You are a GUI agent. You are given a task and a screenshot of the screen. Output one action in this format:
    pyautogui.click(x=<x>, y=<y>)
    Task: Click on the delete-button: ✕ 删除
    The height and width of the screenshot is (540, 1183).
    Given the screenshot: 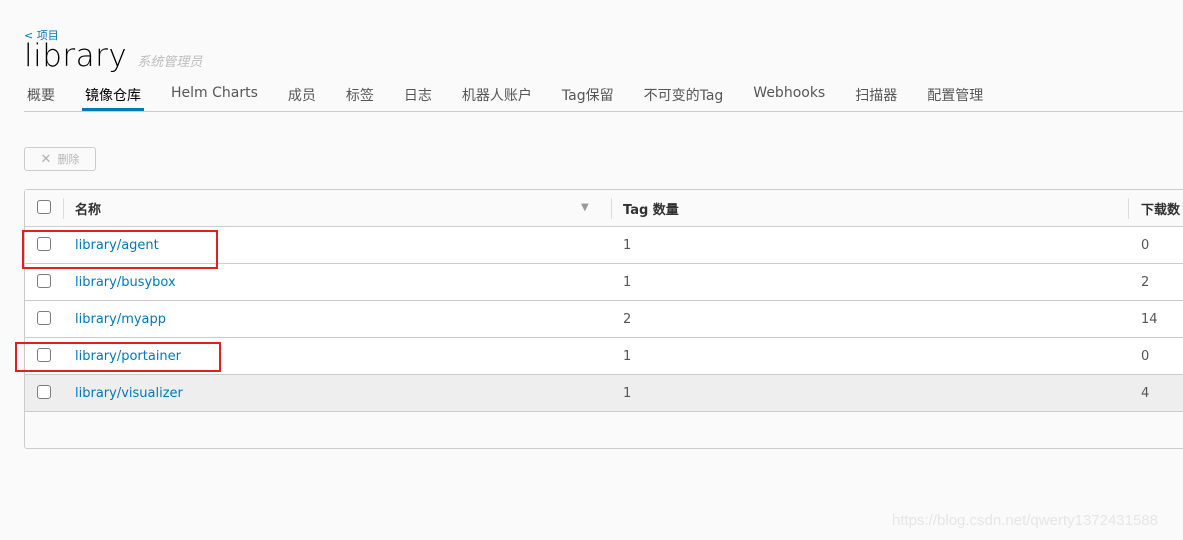 What is the action you would take?
    pyautogui.click(x=60, y=159)
    